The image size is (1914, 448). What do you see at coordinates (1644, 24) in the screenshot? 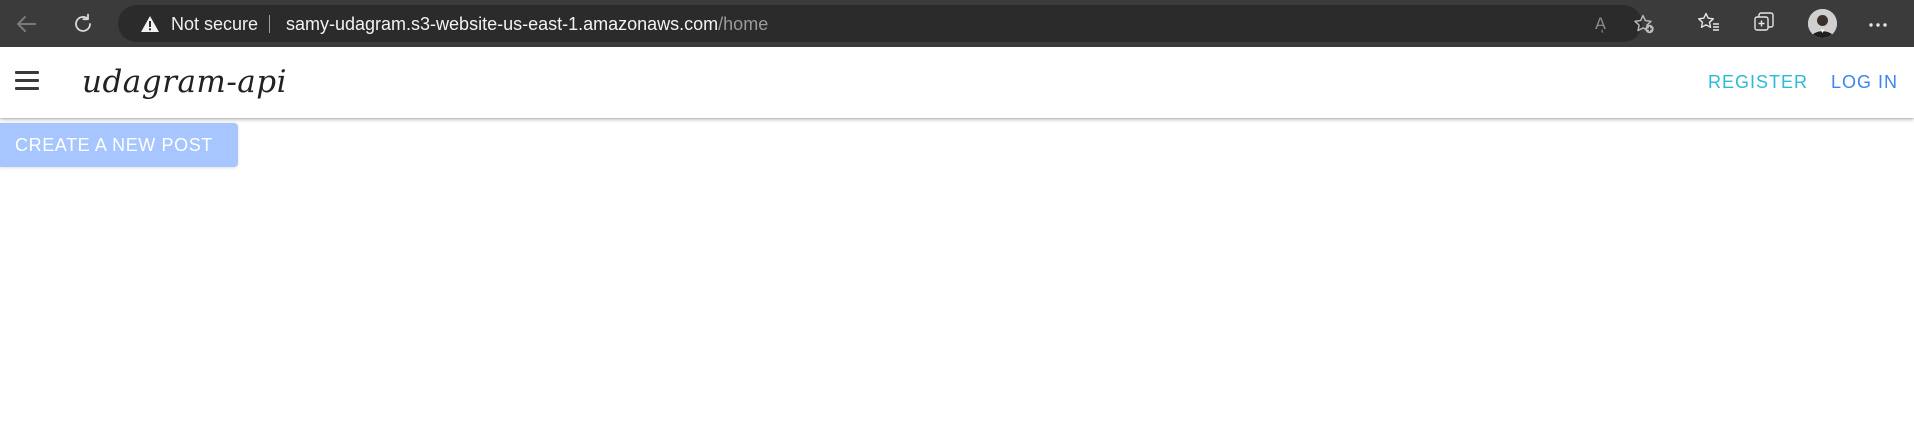
I see `add-favorite-icon` at bounding box center [1644, 24].